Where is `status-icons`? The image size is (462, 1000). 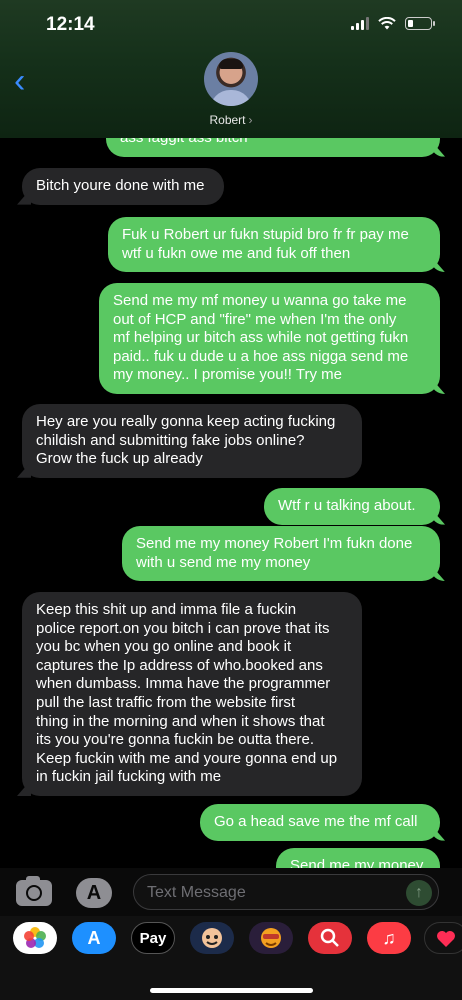
status-icons is located at coordinates (393, 23).